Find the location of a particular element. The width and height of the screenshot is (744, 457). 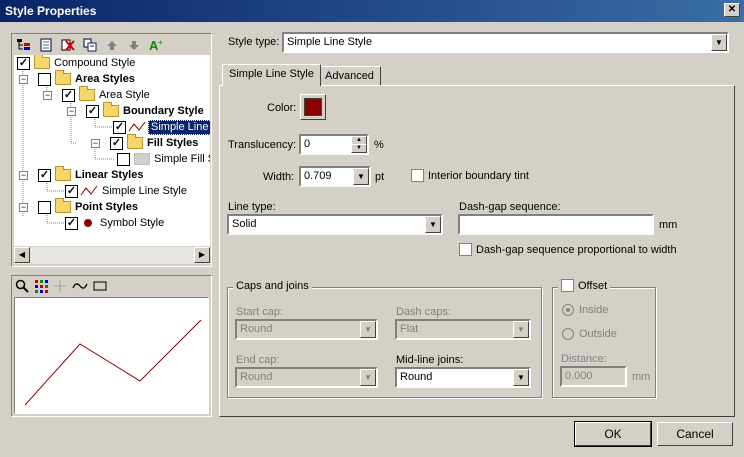

line-icon is located at coordinates (80, 286).